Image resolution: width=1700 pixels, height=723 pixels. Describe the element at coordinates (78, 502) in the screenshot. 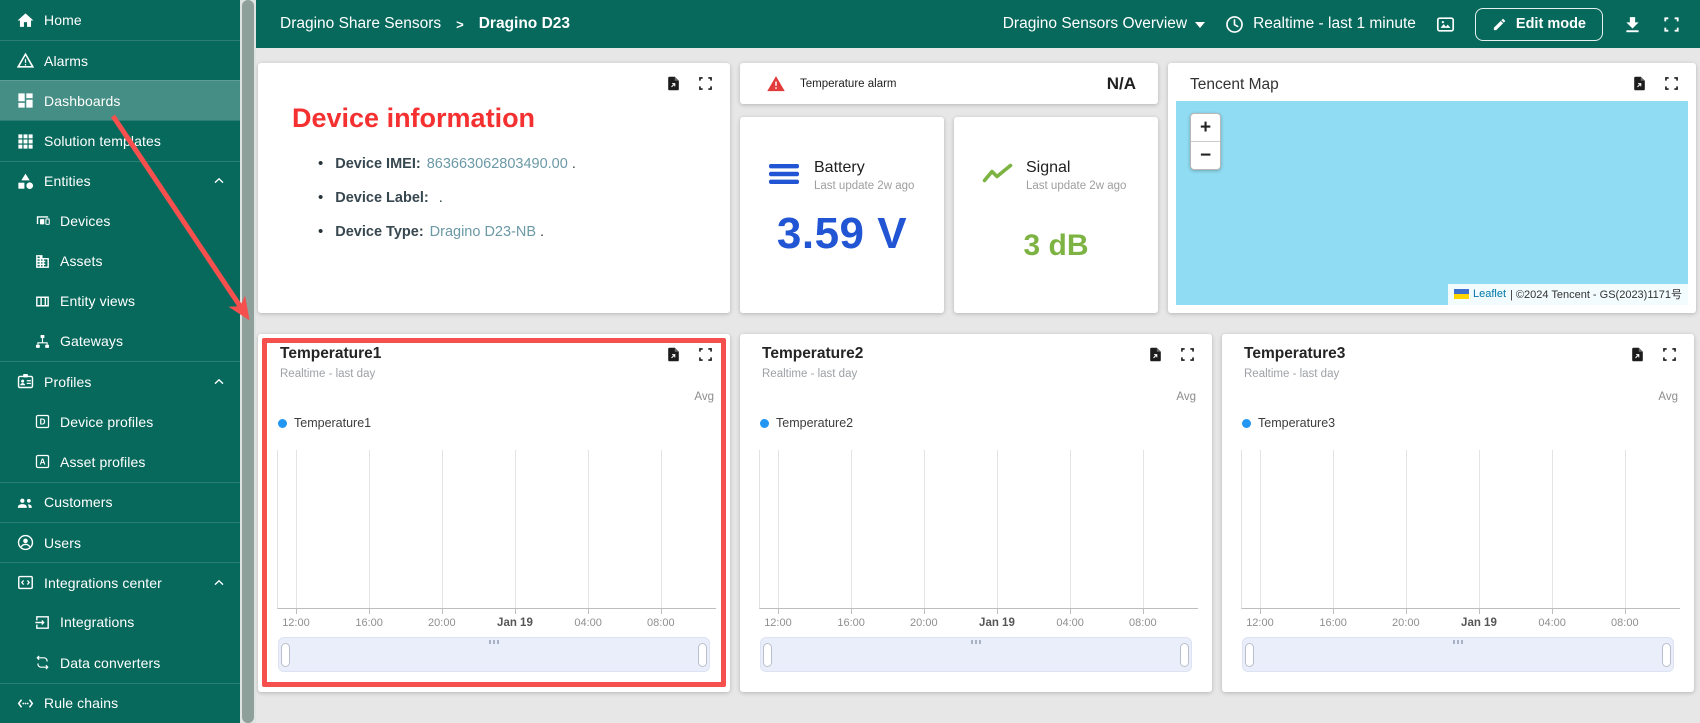

I see `sidebar-item-label: Customers` at that location.